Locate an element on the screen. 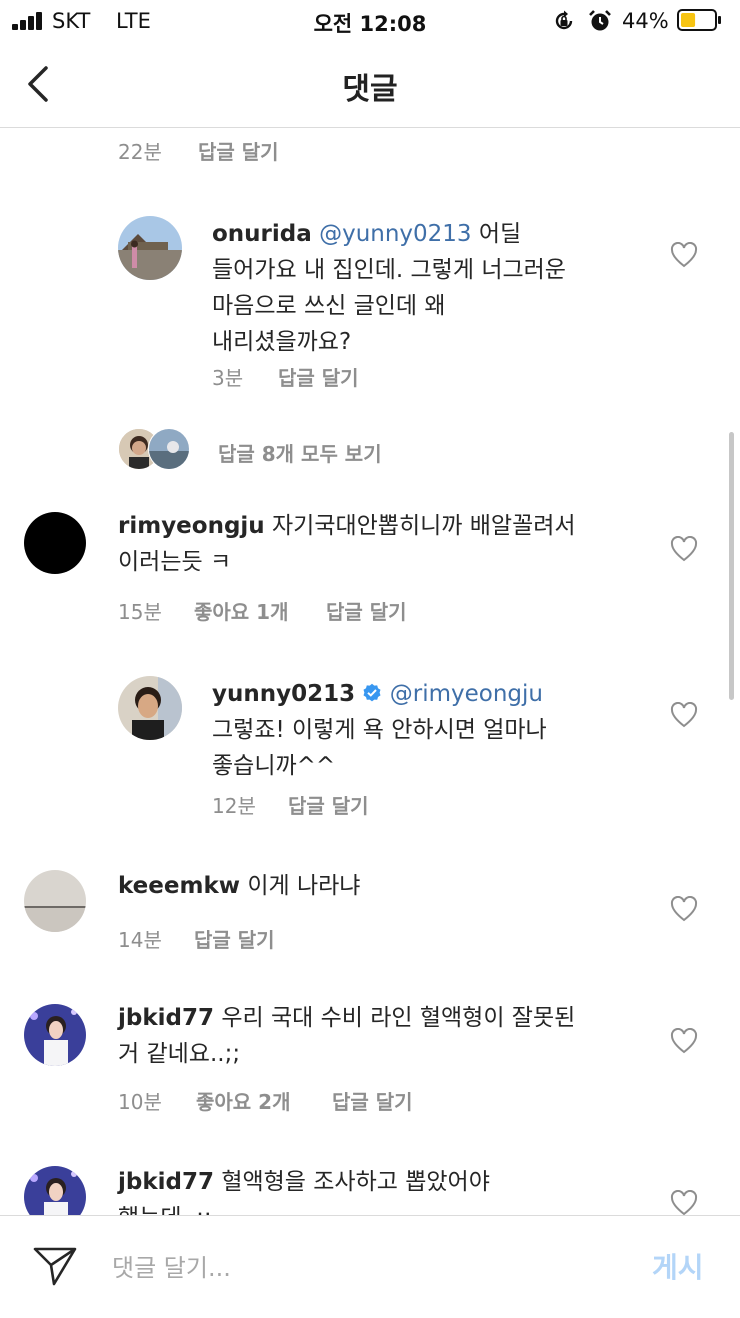  replies-avatars is located at coordinates (154, 449).